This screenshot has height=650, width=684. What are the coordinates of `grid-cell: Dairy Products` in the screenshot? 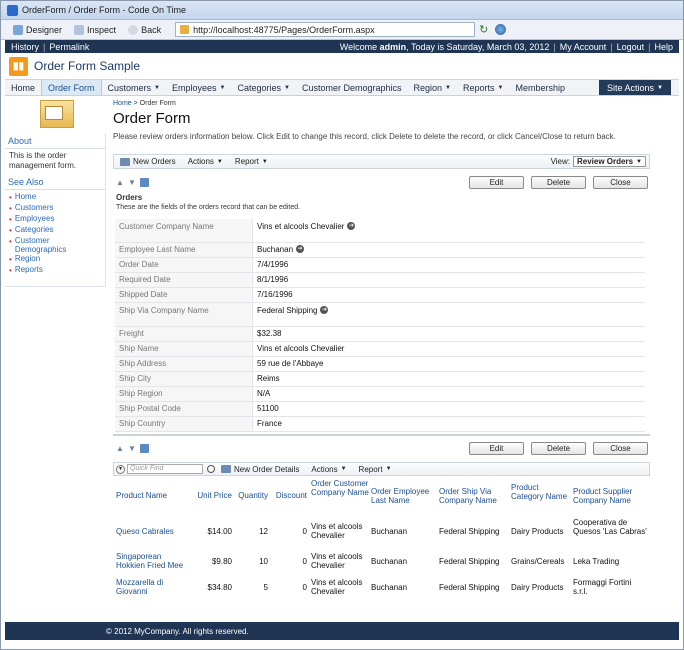 It's located at (537, 587).